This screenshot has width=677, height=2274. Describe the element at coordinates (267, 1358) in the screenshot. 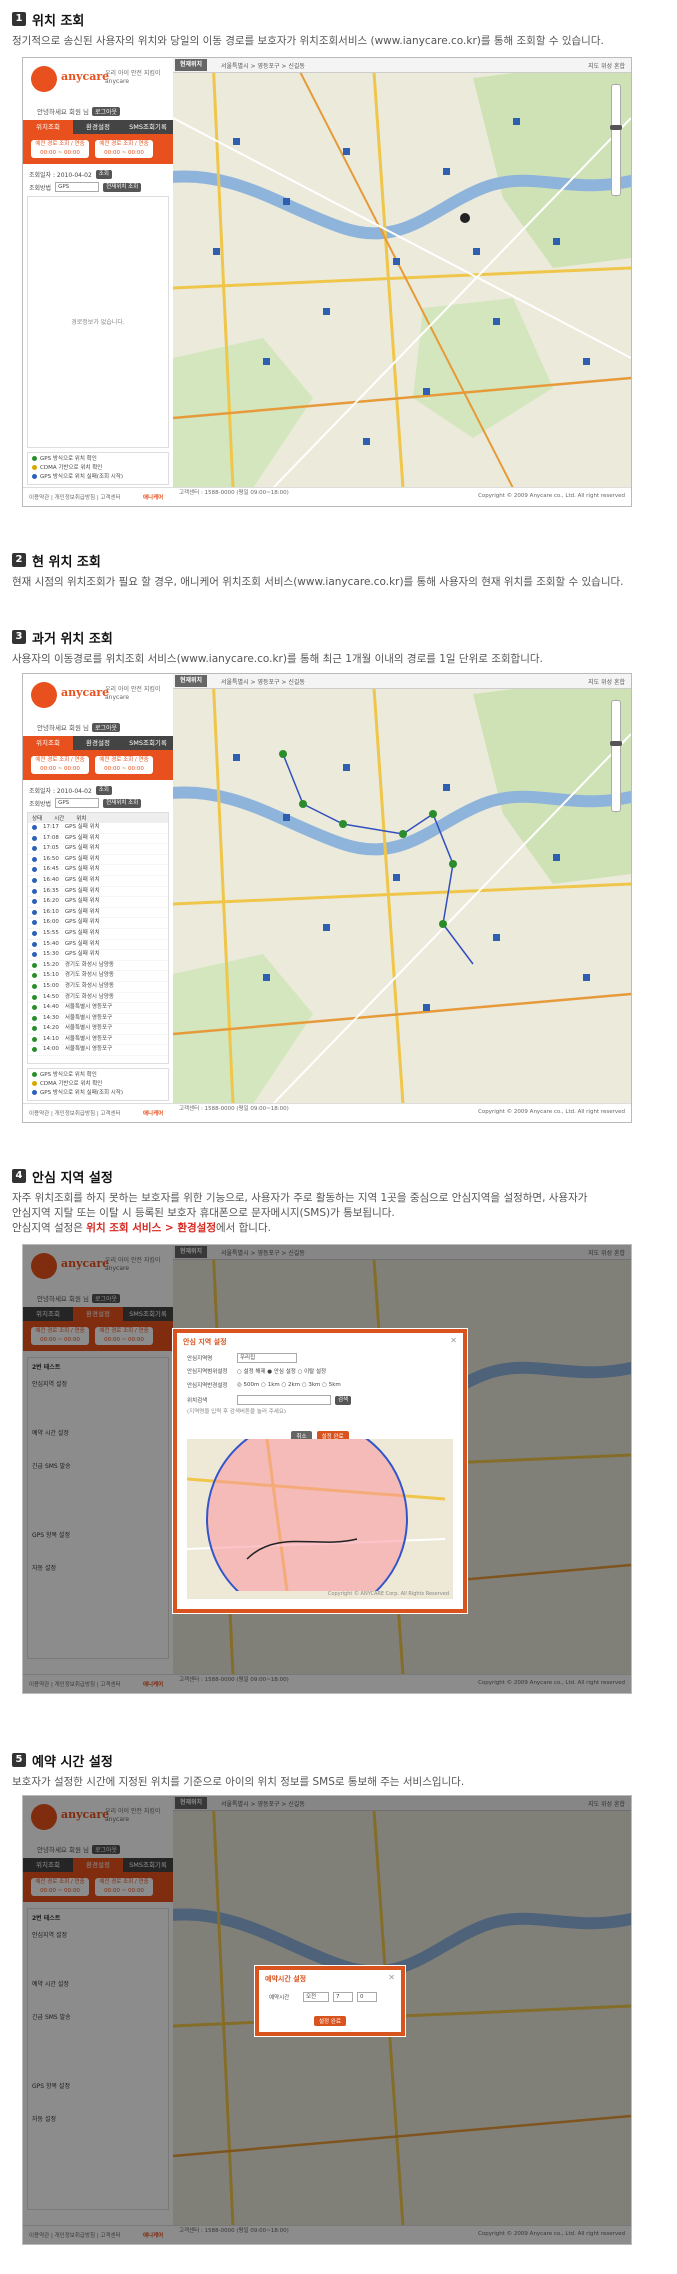

I see `zone-name-input: 우리집` at that location.